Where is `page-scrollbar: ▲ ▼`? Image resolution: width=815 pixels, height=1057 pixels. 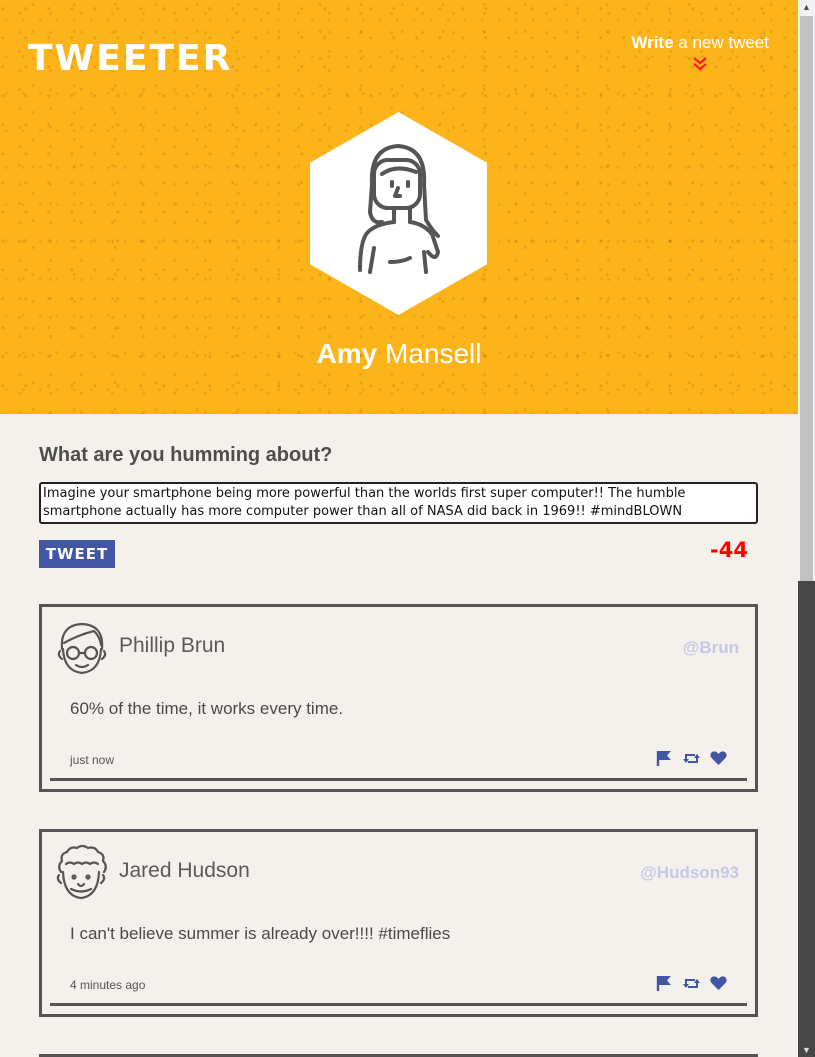
page-scrollbar: ▲ ▼ is located at coordinates (806, 528).